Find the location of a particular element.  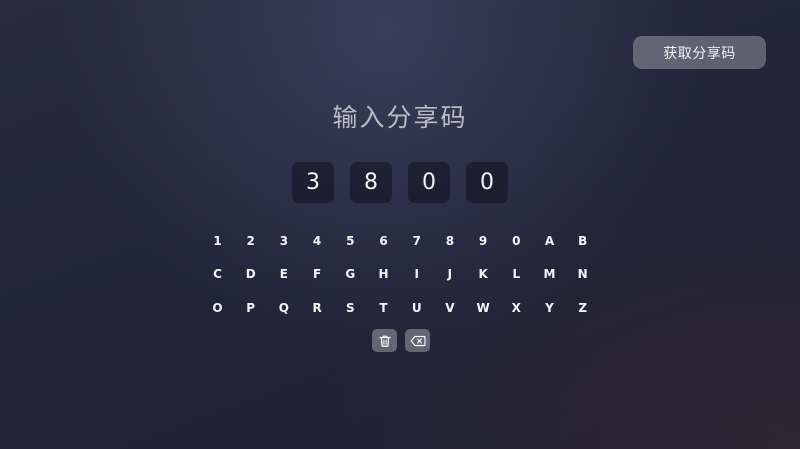

code-digit-1: 3 is located at coordinates (313, 182).